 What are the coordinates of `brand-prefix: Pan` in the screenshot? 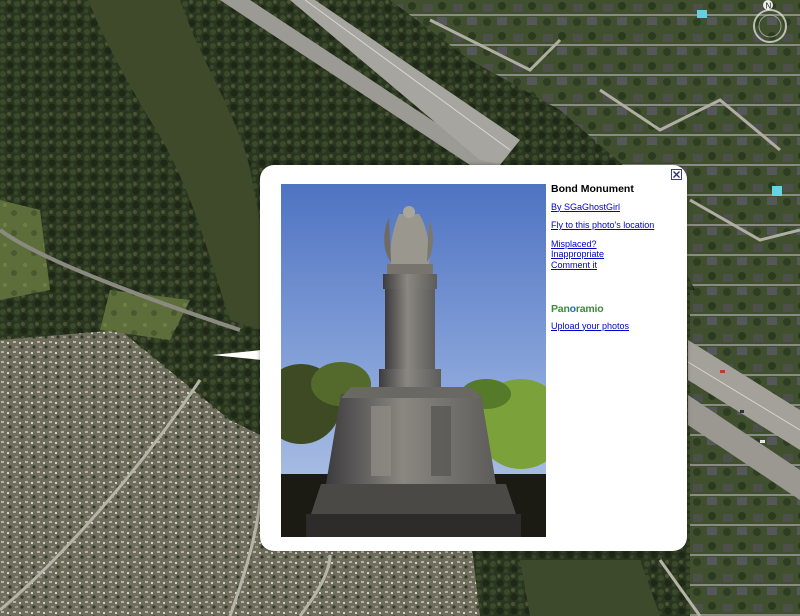 It's located at (560, 309).